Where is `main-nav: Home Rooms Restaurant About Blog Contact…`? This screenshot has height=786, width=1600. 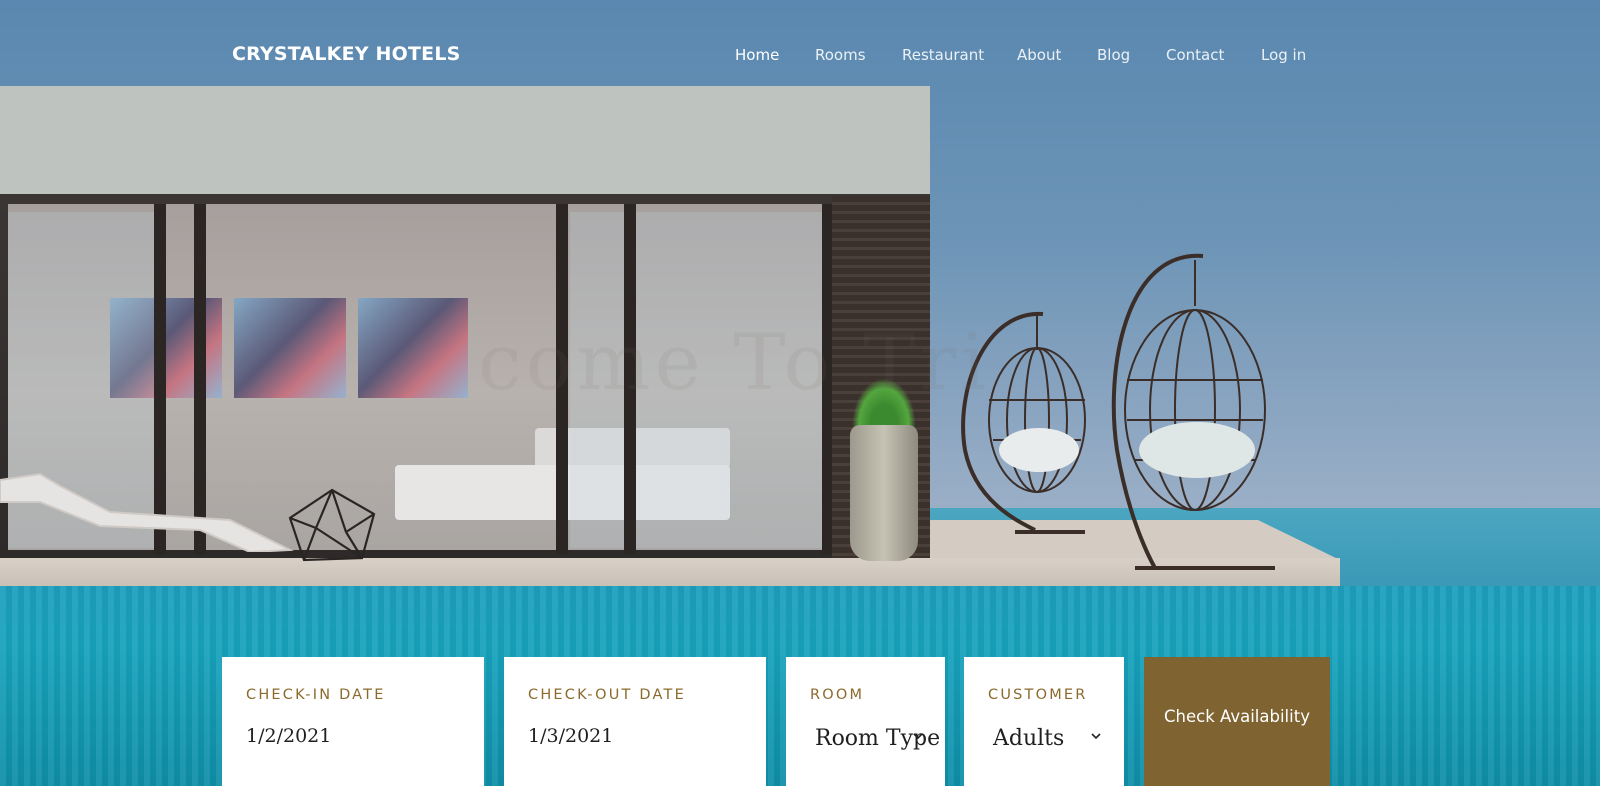
main-nav: Home Rooms Restaurant About Blog Contact… is located at coordinates (800, 57).